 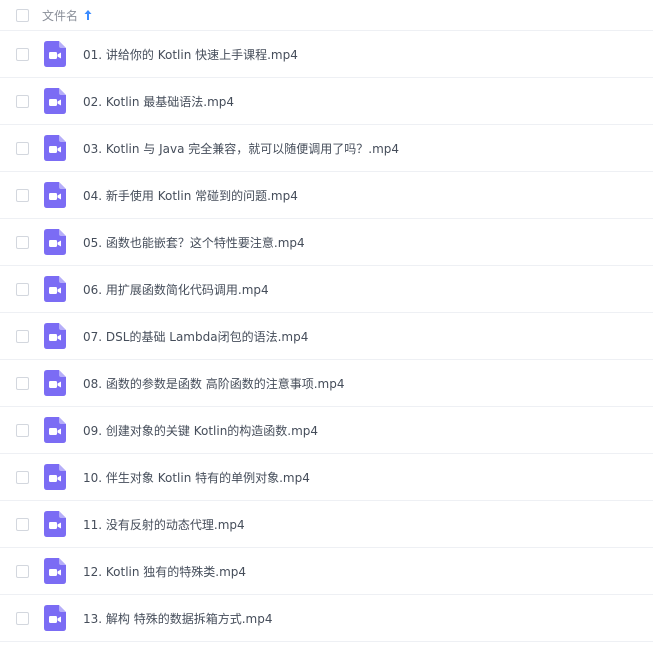 What do you see at coordinates (200, 430) in the screenshot?
I see `file-name: 09. 创建对象的关键 Kotlin的构造函数.mp4` at bounding box center [200, 430].